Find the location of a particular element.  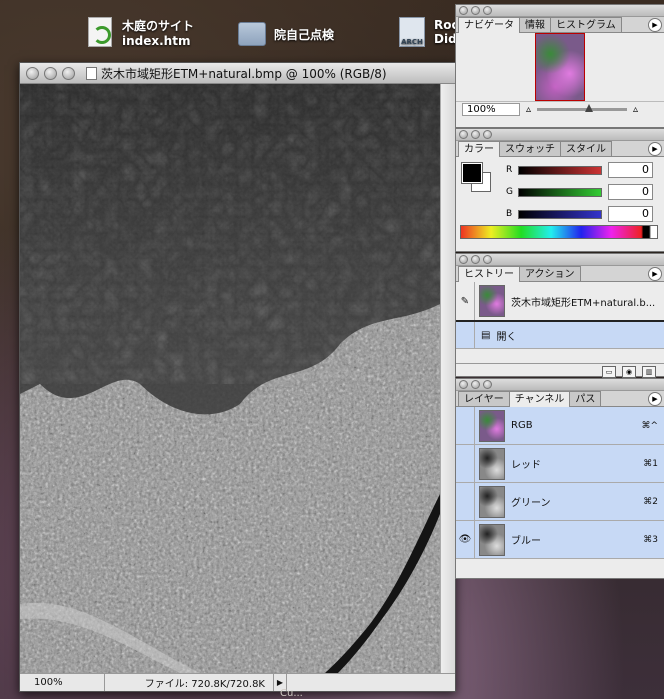

color-spectrum-bar is located at coordinates (559, 232).